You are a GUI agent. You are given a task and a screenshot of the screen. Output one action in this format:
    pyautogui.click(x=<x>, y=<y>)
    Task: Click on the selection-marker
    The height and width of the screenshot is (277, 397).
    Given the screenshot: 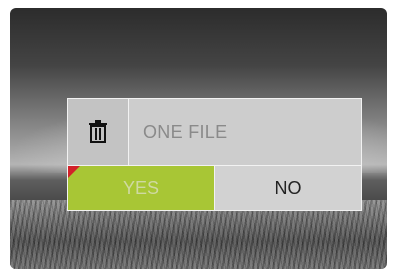 What is the action you would take?
    pyautogui.click(x=74, y=172)
    